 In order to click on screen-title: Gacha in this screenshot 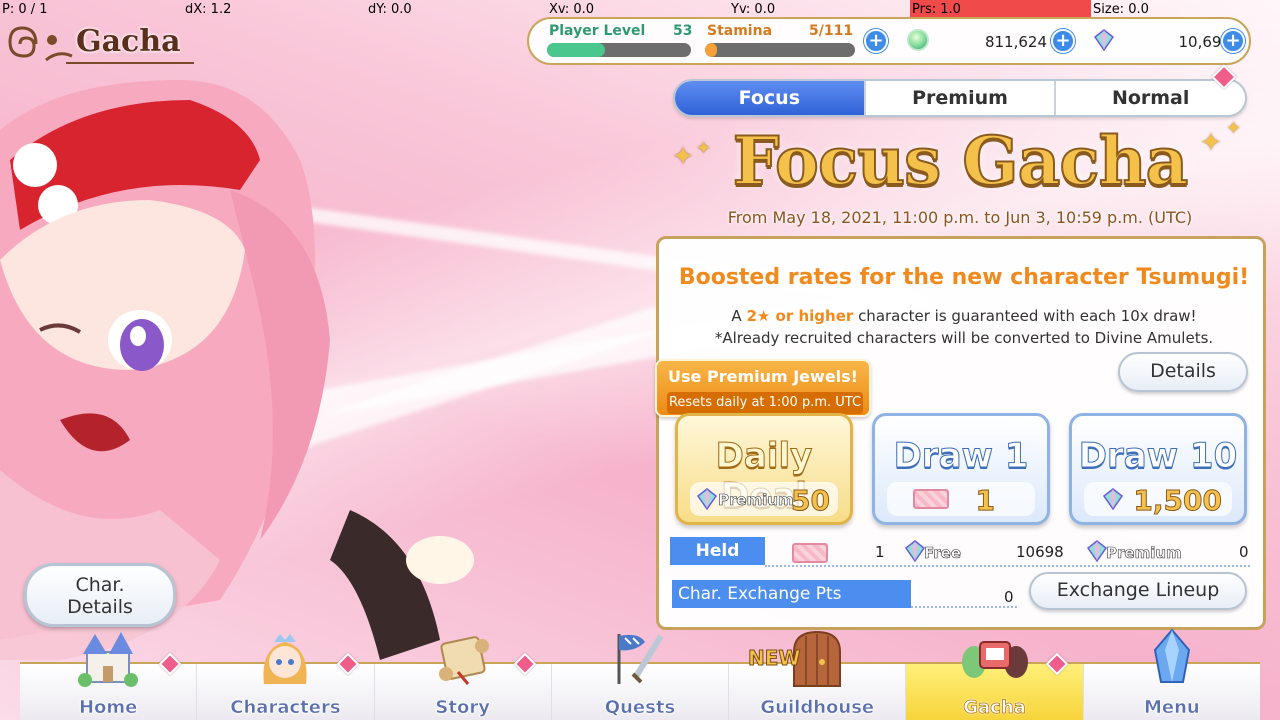, I will do `click(128, 41)`.